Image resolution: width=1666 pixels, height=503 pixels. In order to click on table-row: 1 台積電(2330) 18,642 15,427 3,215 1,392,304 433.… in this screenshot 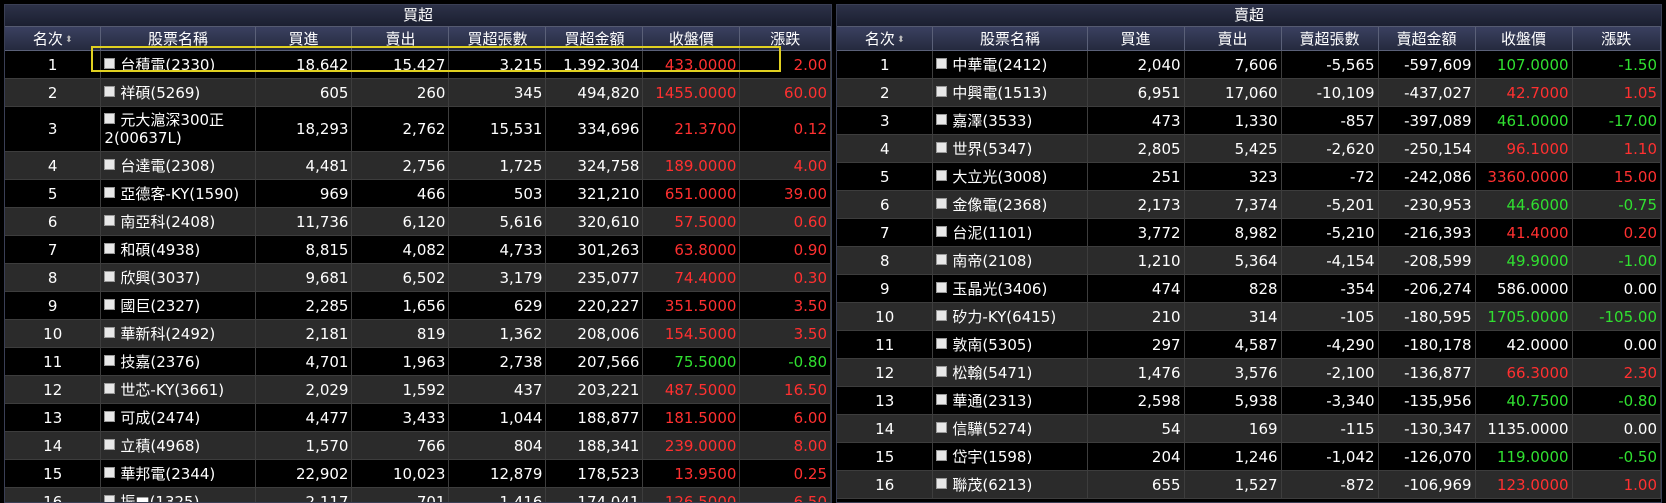, I will do `click(418, 64)`.